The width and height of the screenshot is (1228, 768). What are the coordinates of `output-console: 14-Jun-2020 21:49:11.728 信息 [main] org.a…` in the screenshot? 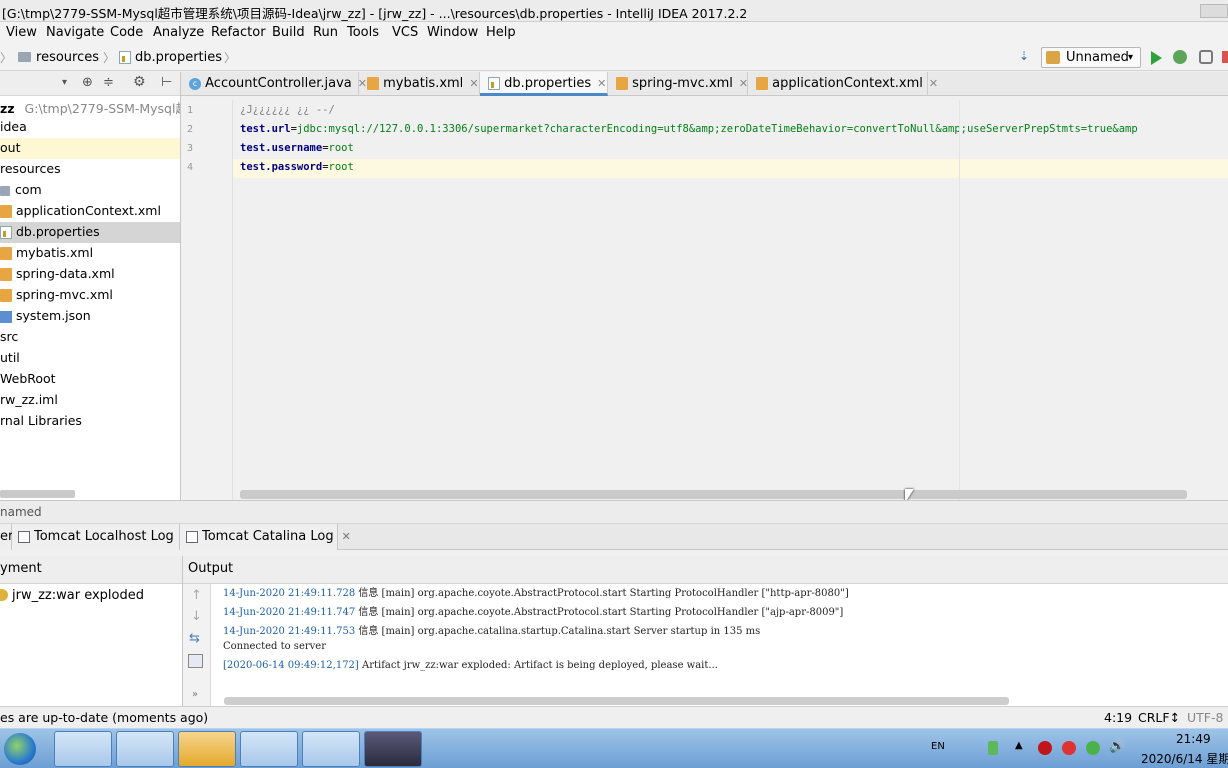 It's located at (719, 645).